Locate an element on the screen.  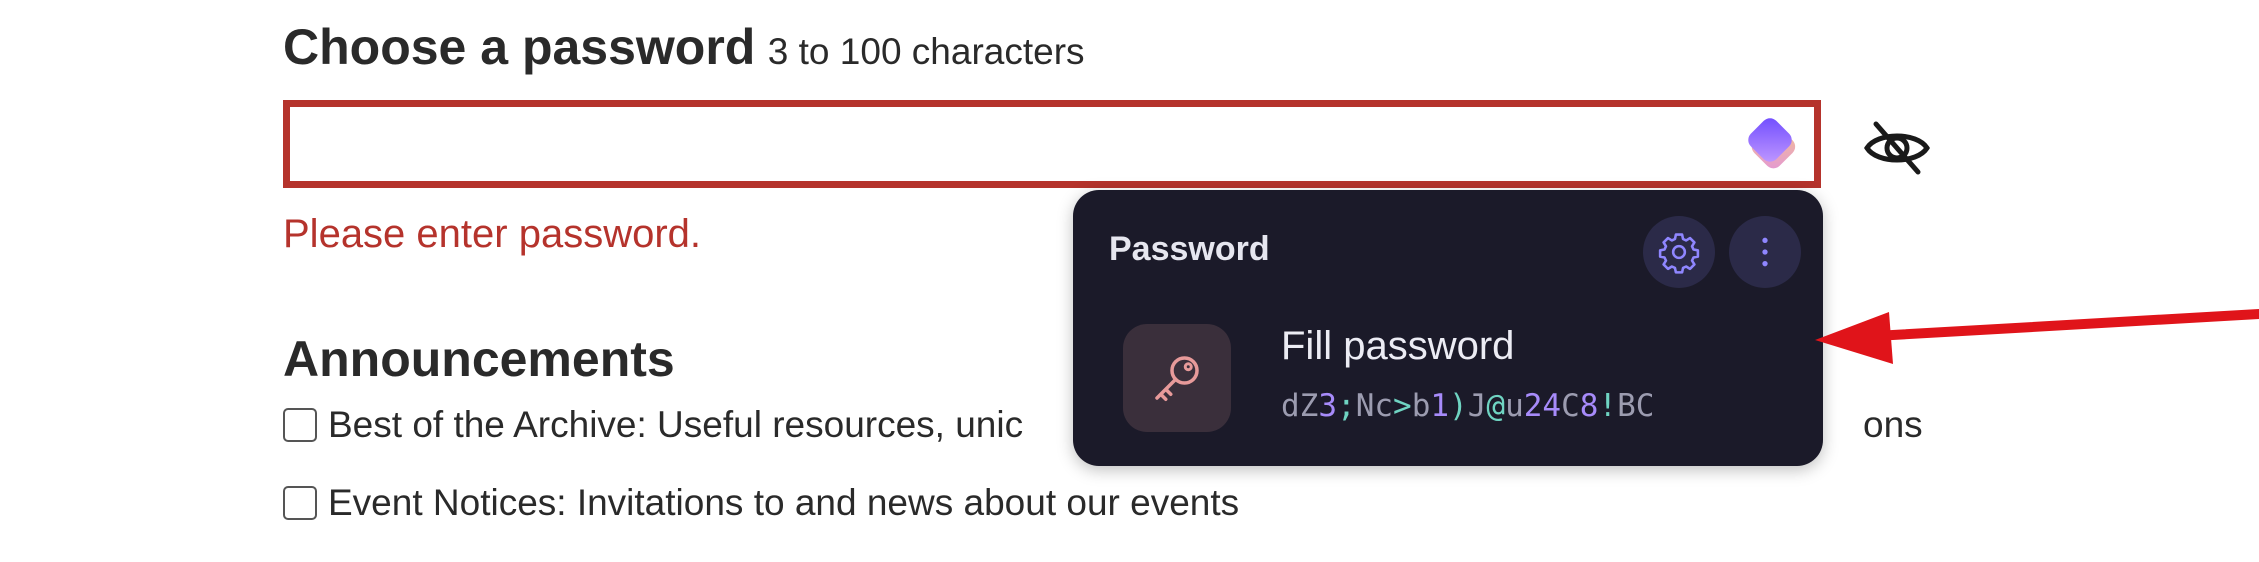
more-options-button is located at coordinates (1765, 252).